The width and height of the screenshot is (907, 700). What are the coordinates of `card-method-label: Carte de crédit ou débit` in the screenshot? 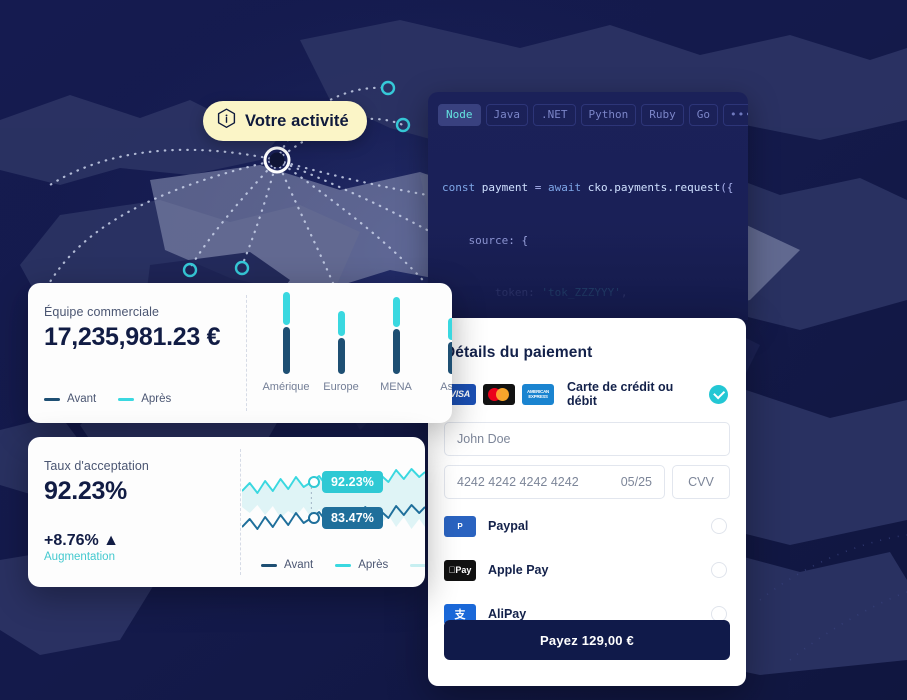 It's located at (620, 394).